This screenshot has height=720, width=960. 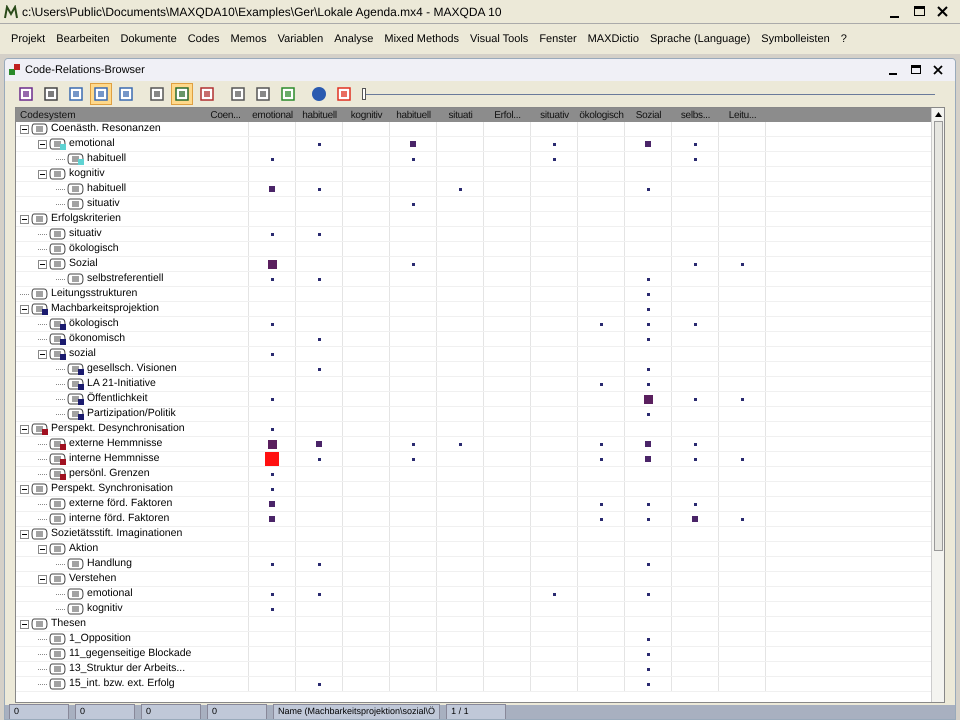 What do you see at coordinates (109, 564) in the screenshot?
I see `code-label: Handlung` at bounding box center [109, 564].